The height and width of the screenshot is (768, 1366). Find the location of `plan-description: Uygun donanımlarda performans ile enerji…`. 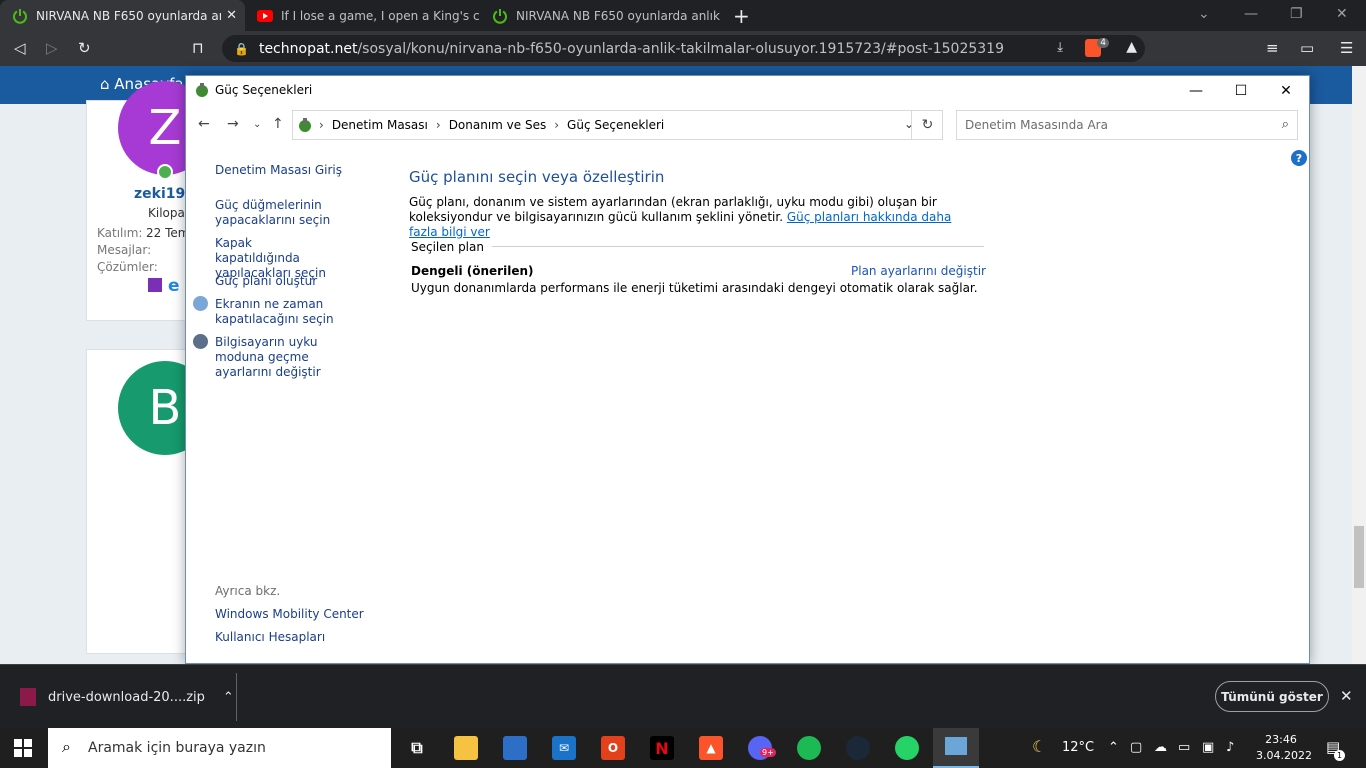

plan-description: Uygun donanımlarda performans ile enerji… is located at coordinates (694, 288).